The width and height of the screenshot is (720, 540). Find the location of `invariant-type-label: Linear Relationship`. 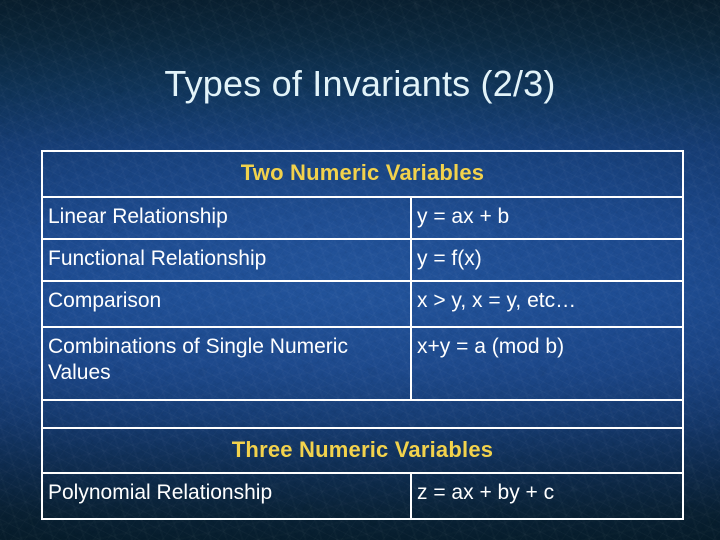

invariant-type-label: Linear Relationship is located at coordinates (227, 218).